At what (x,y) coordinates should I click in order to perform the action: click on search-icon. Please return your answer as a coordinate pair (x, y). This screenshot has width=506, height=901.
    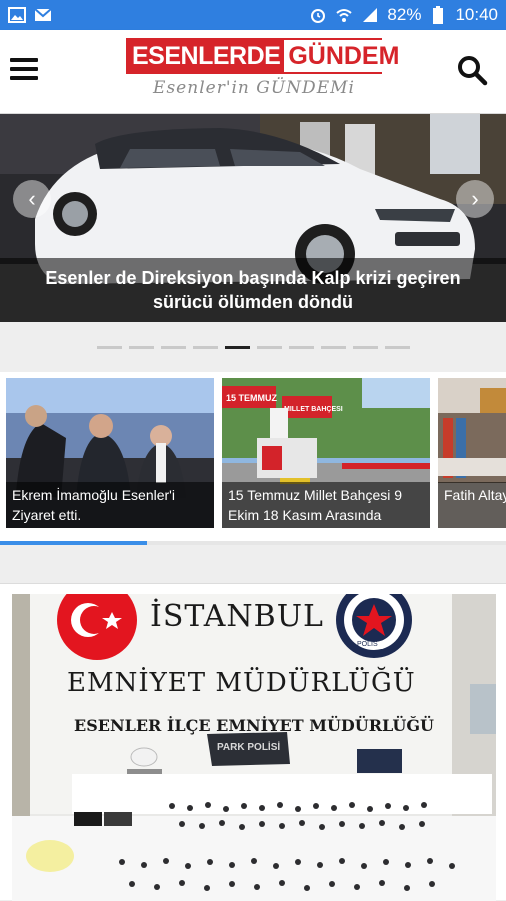
    Looking at the image, I should click on (472, 70).